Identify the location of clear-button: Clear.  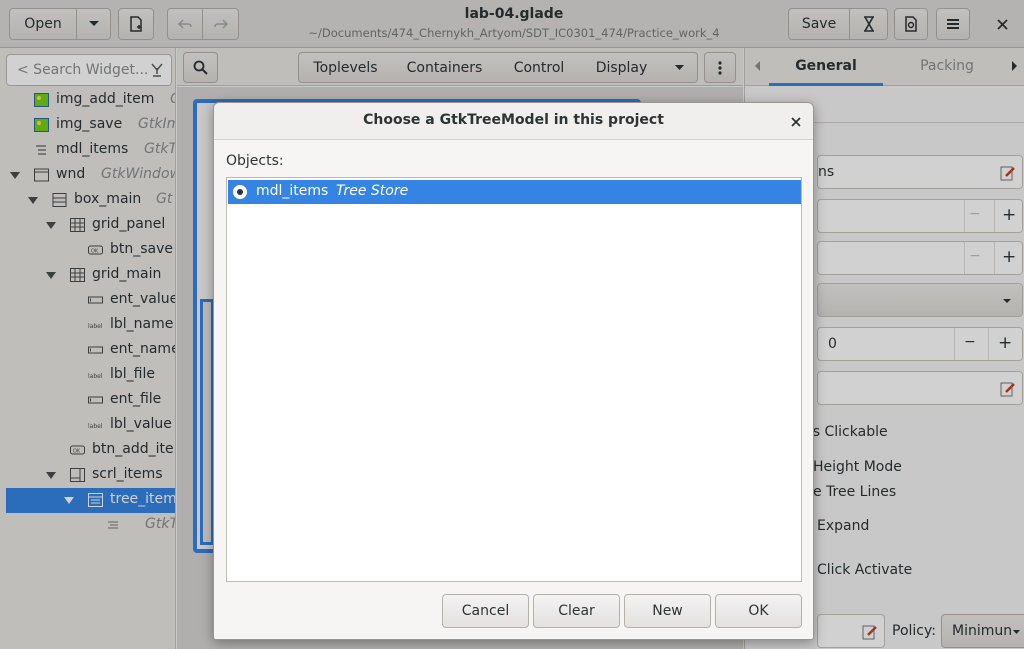
(576, 611).